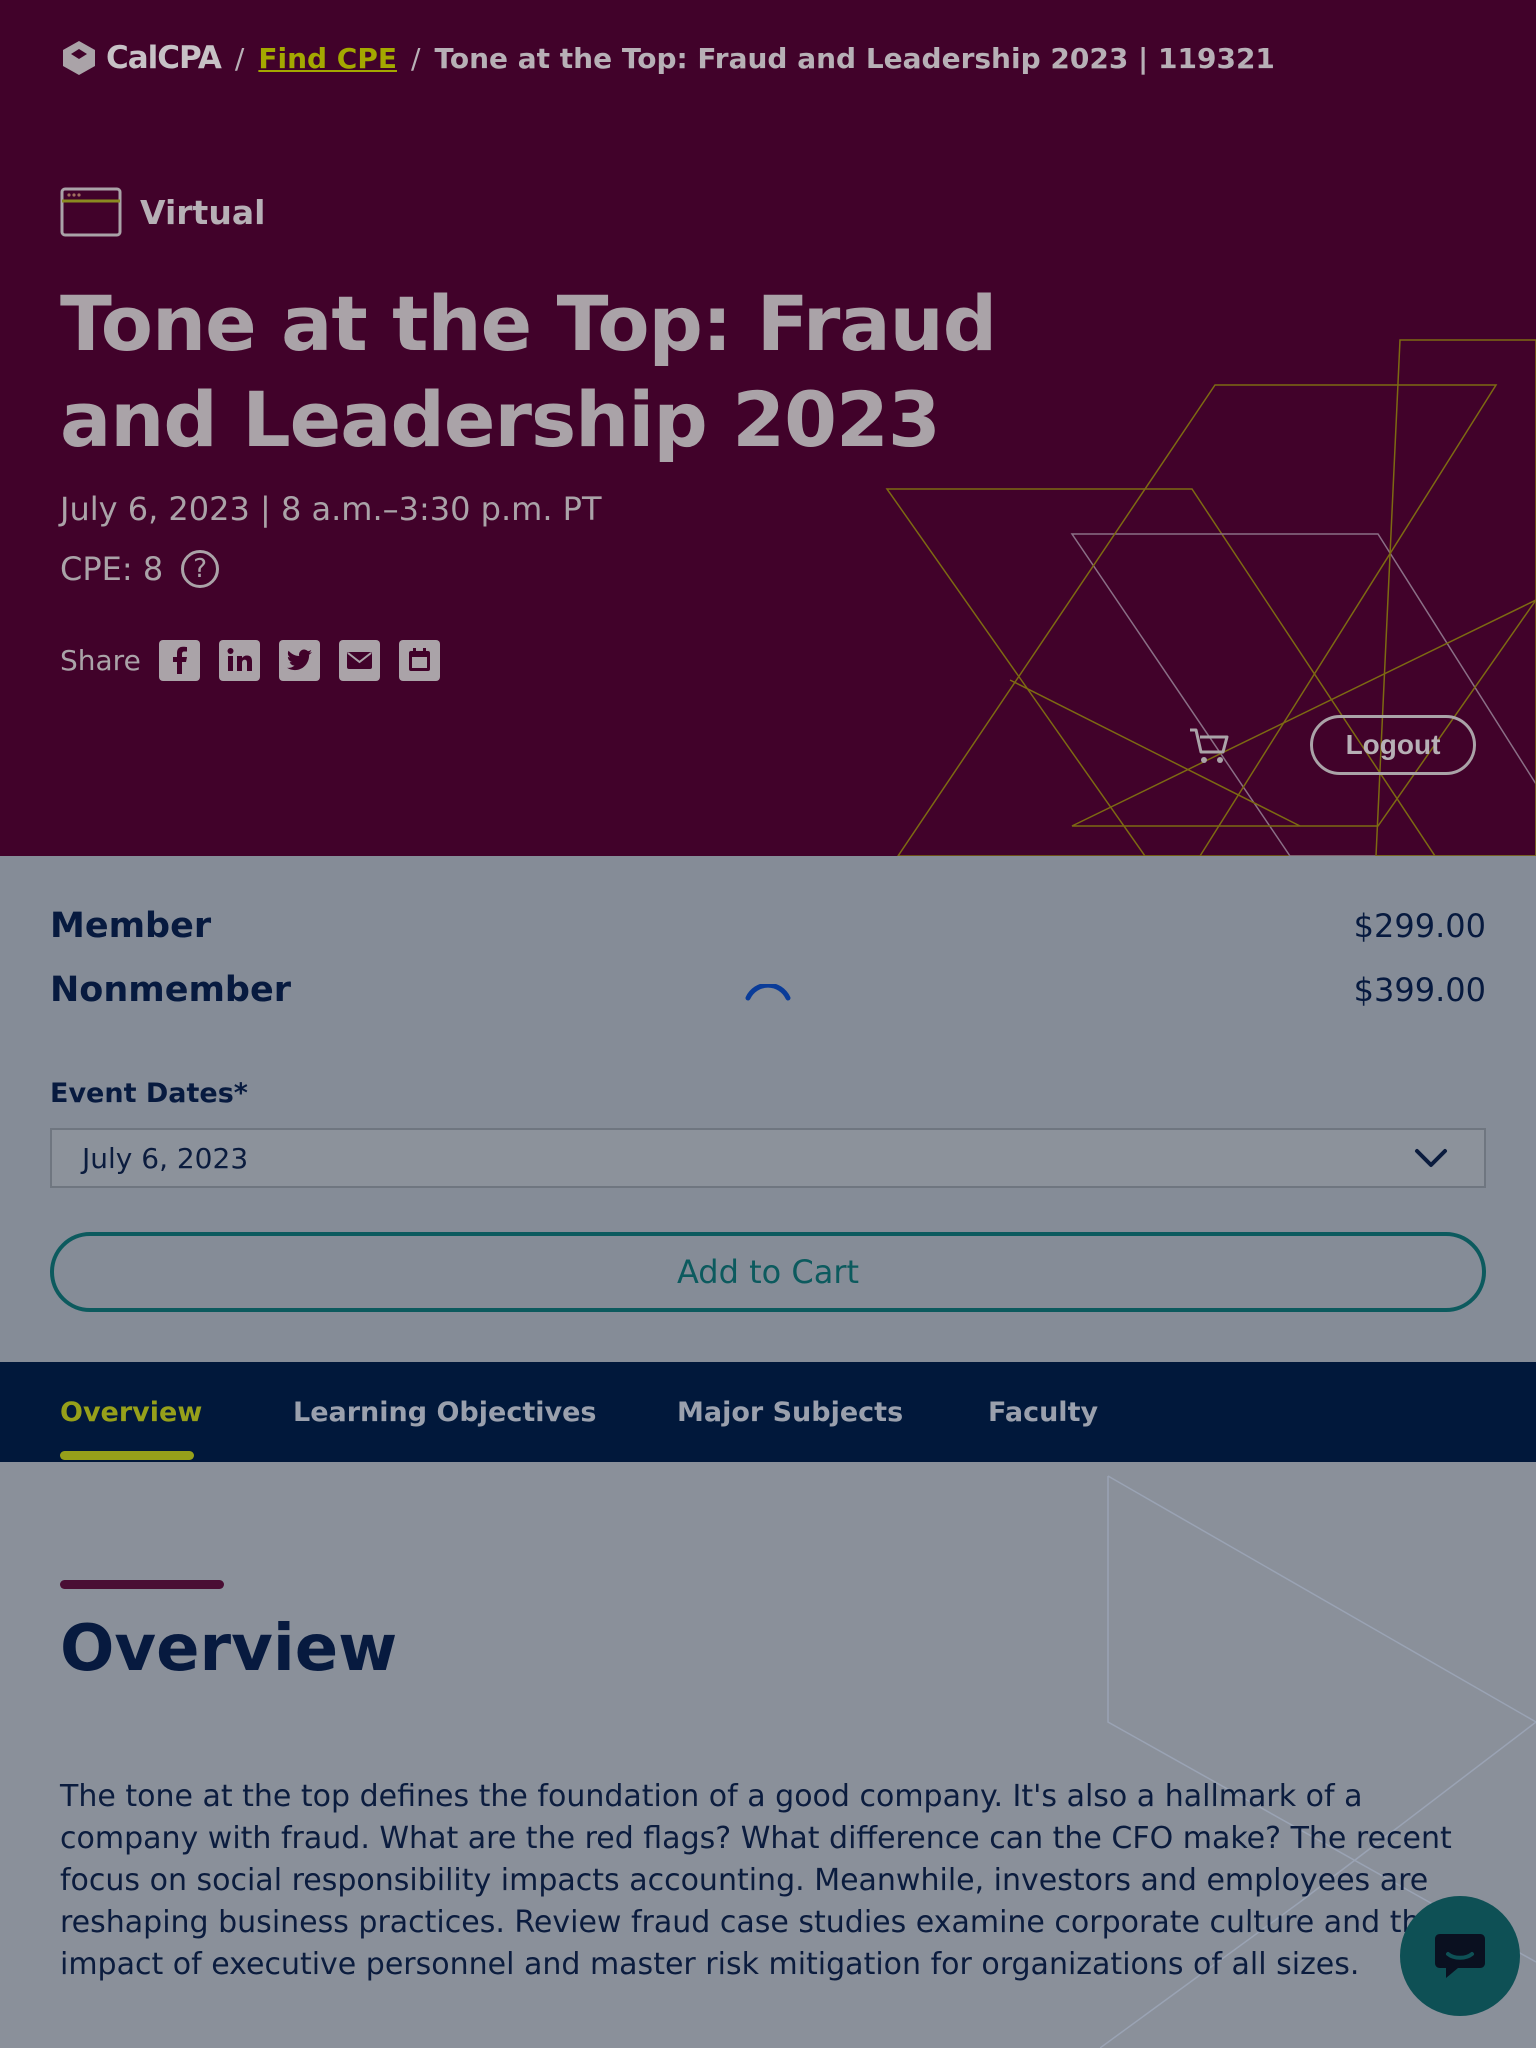  What do you see at coordinates (331, 509) in the screenshot?
I see `event-date-time: July 6, 2023 | 8 a.m.–3:30 p.m. PT` at bounding box center [331, 509].